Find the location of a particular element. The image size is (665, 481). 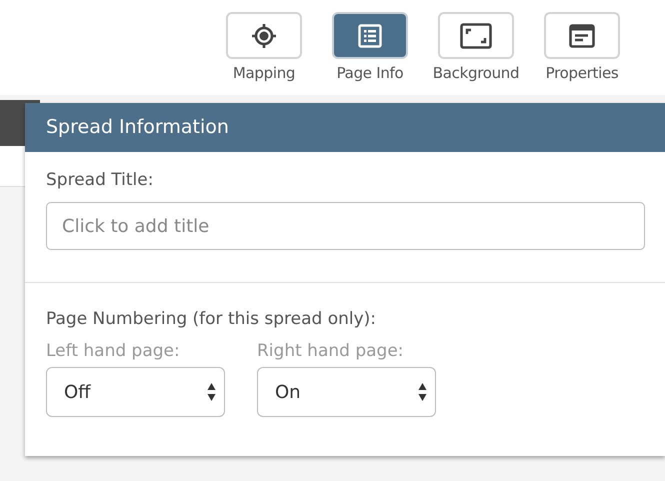

toolbar-label: Mapping is located at coordinates (264, 73).